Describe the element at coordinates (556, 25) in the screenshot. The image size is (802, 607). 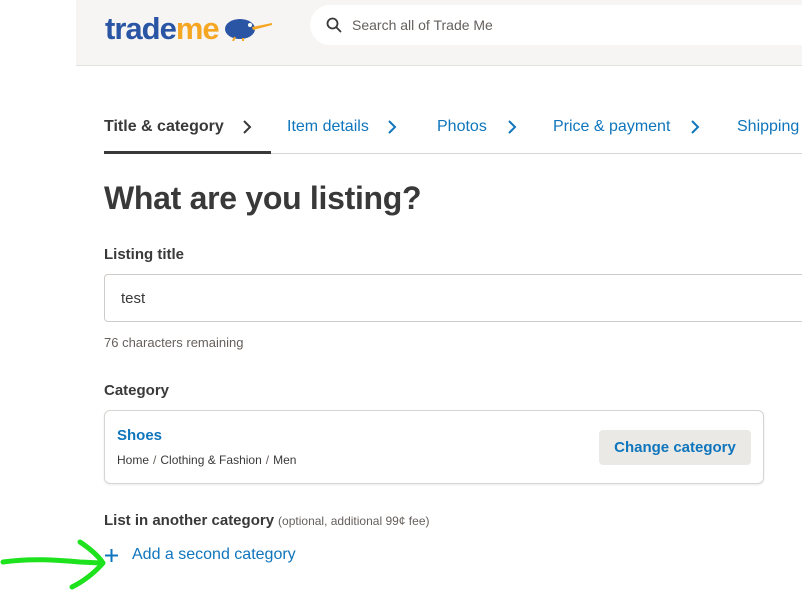
I see `search-bar: Search all of Trade Me` at that location.